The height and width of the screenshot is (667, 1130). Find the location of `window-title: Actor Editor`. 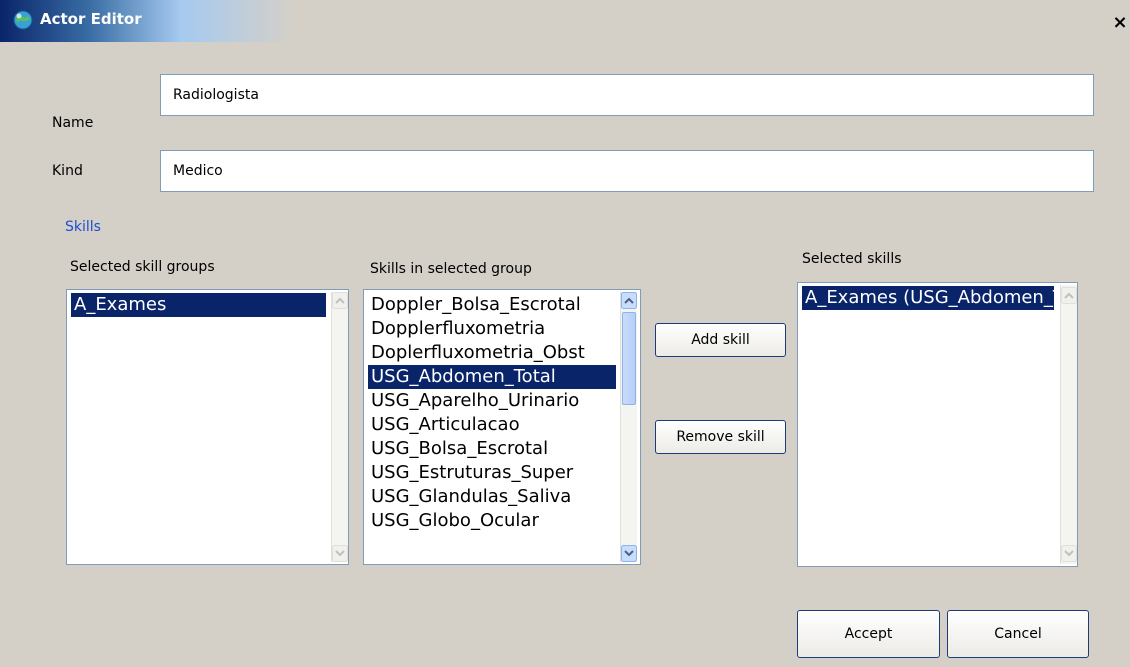

window-title: Actor Editor is located at coordinates (91, 19).